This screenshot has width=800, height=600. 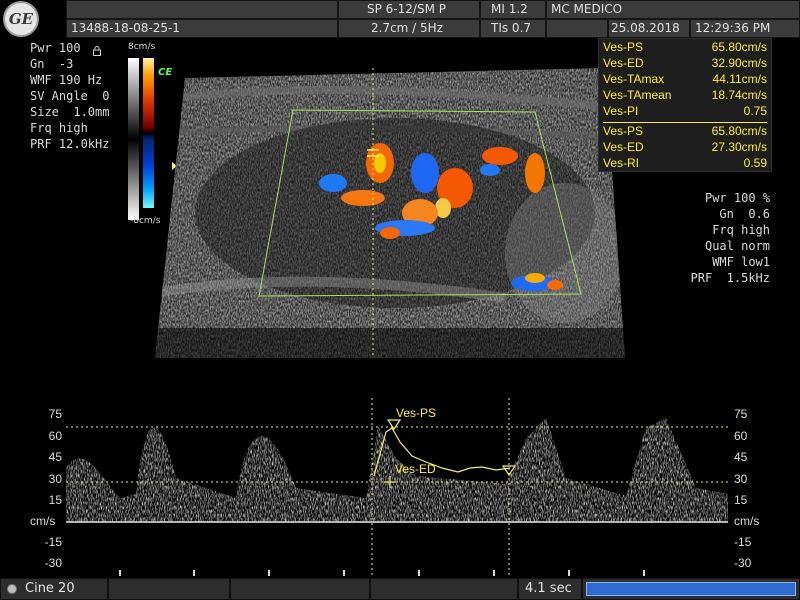 What do you see at coordinates (52, 64) in the screenshot?
I see `param-gain: Gn -3` at bounding box center [52, 64].